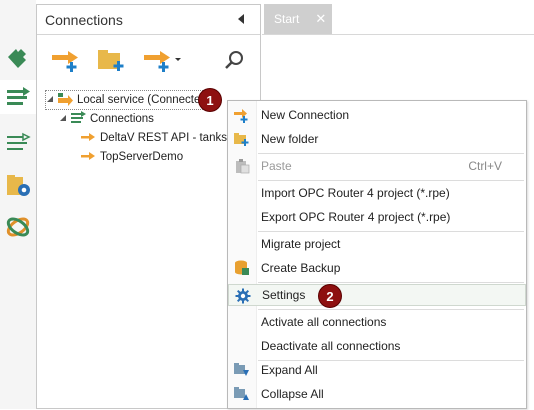 The image size is (534, 410). I want to click on callout-badge: 1, so click(210, 100).